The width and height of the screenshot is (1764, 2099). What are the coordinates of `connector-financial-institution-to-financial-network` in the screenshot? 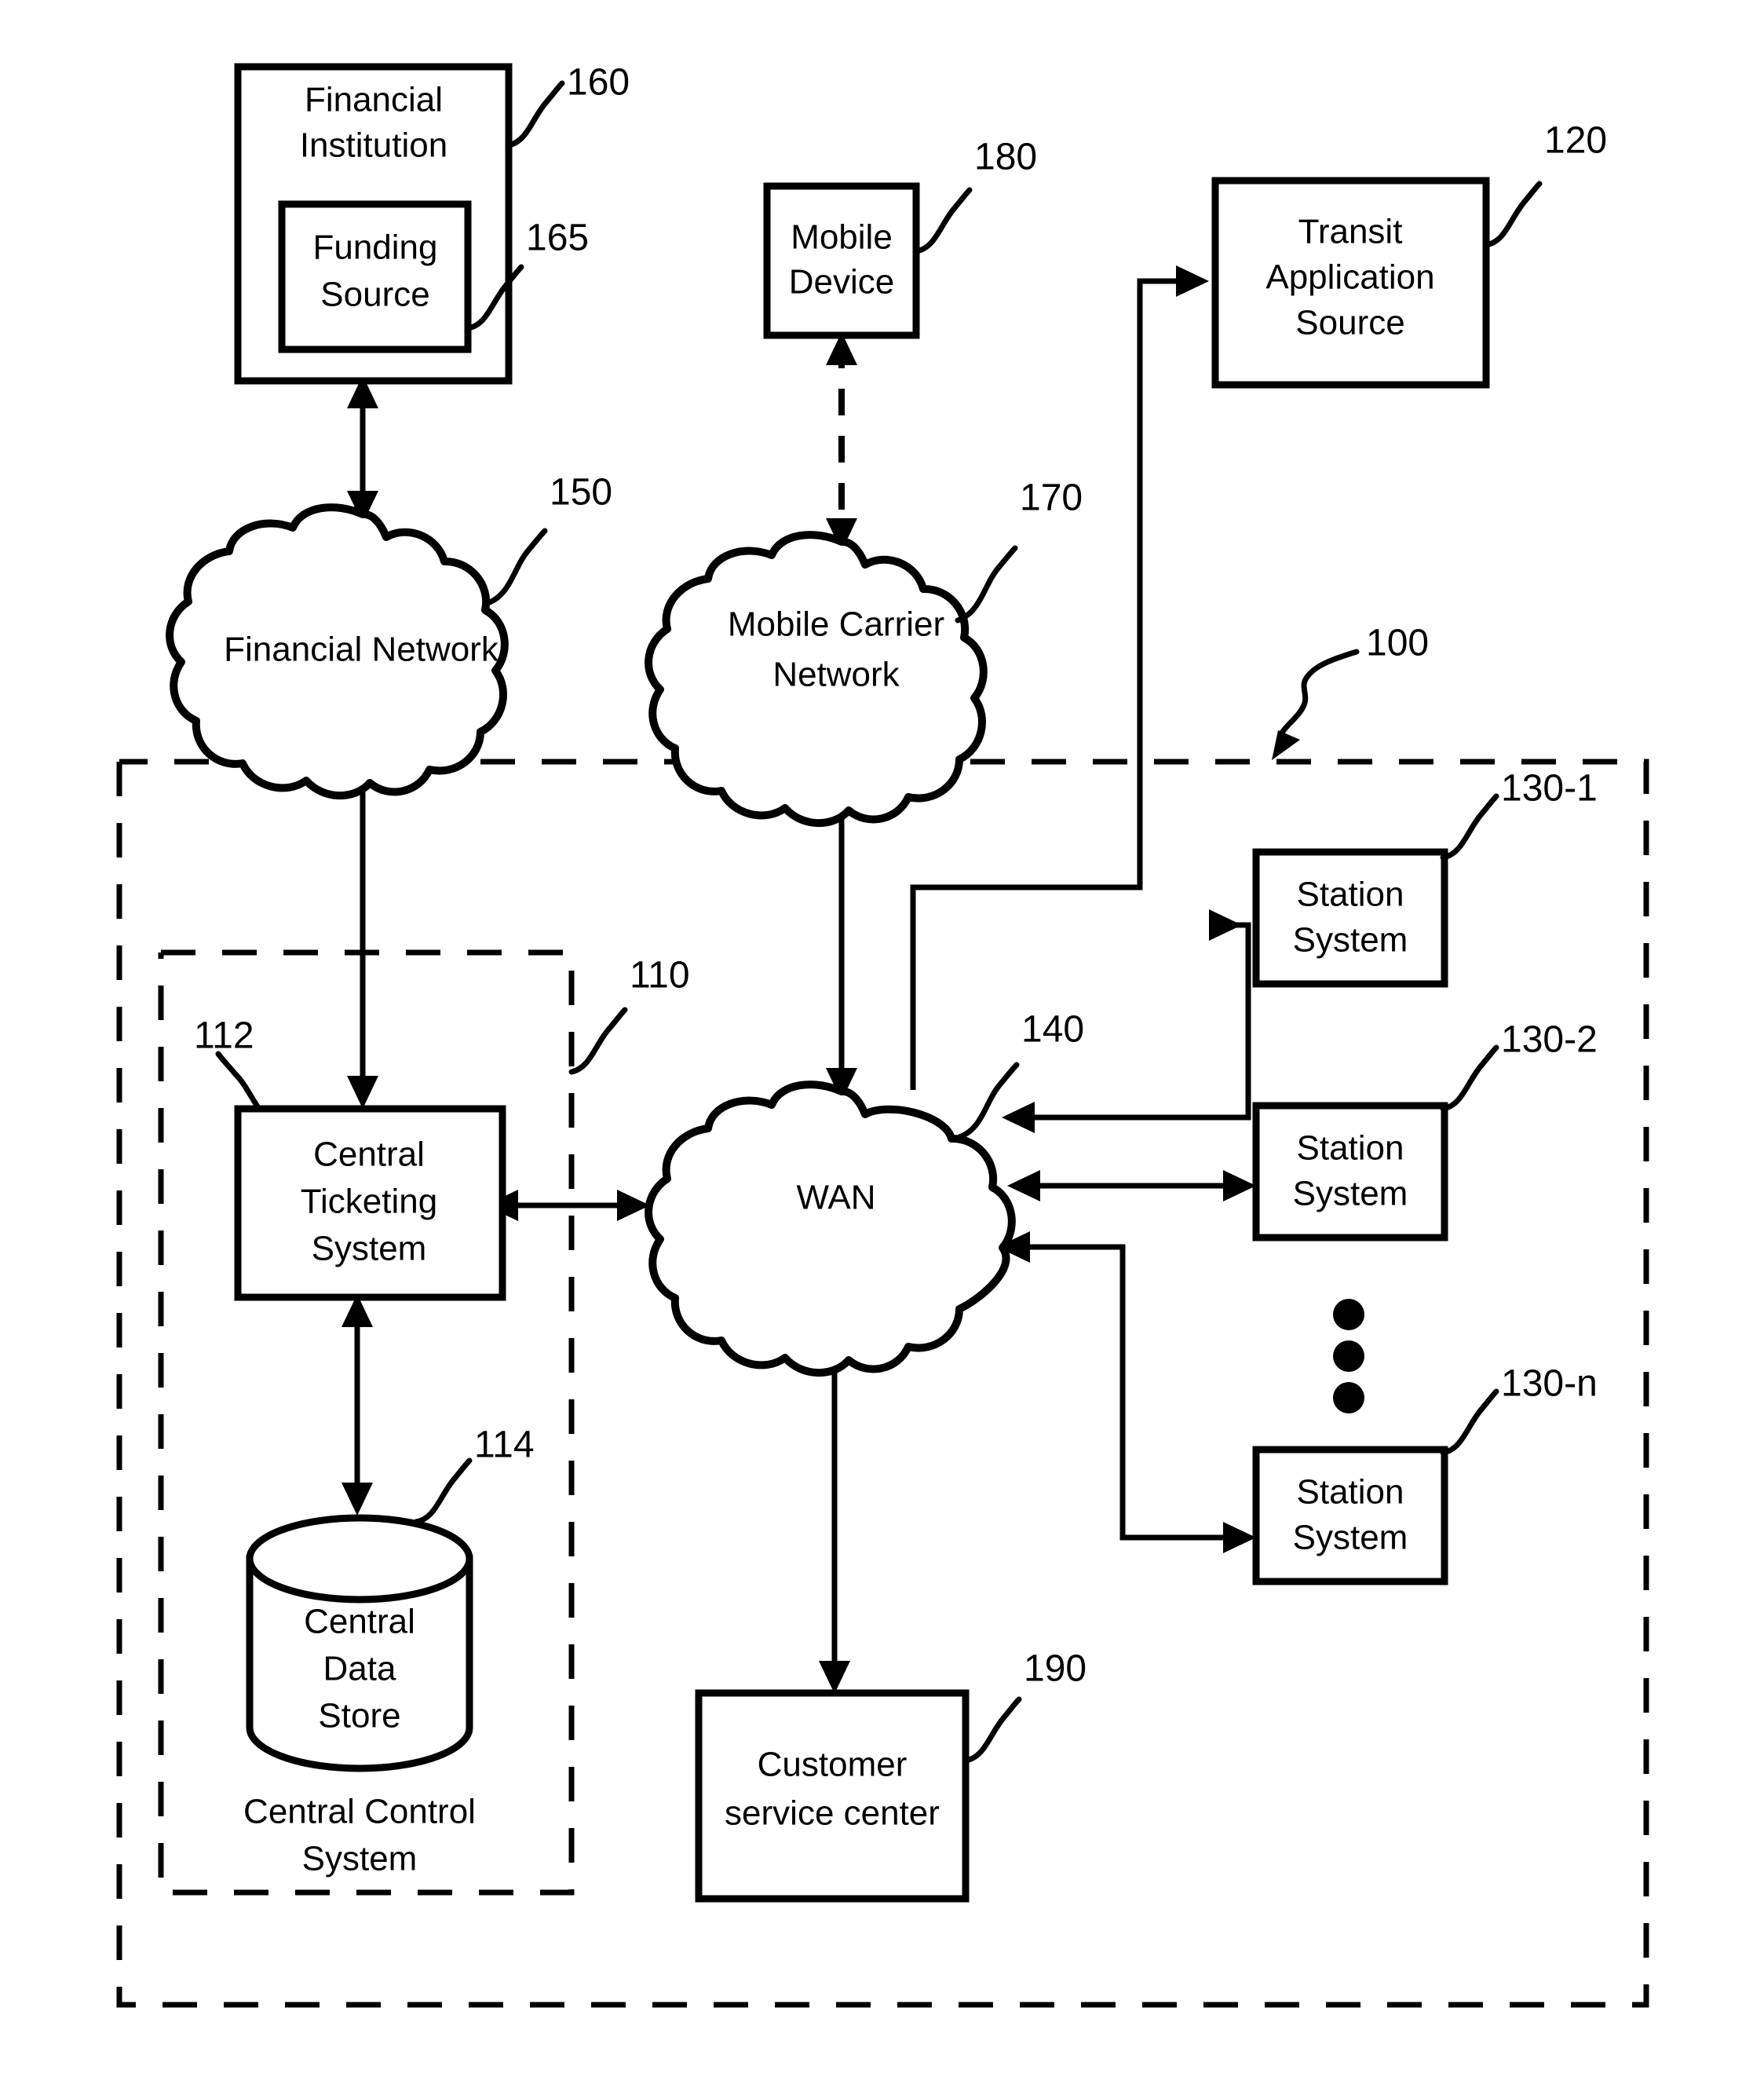 It's located at (362, 449).